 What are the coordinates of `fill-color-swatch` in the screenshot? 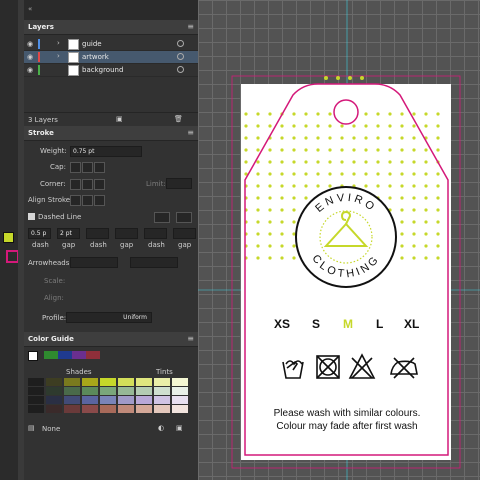 It's located at (8, 237).